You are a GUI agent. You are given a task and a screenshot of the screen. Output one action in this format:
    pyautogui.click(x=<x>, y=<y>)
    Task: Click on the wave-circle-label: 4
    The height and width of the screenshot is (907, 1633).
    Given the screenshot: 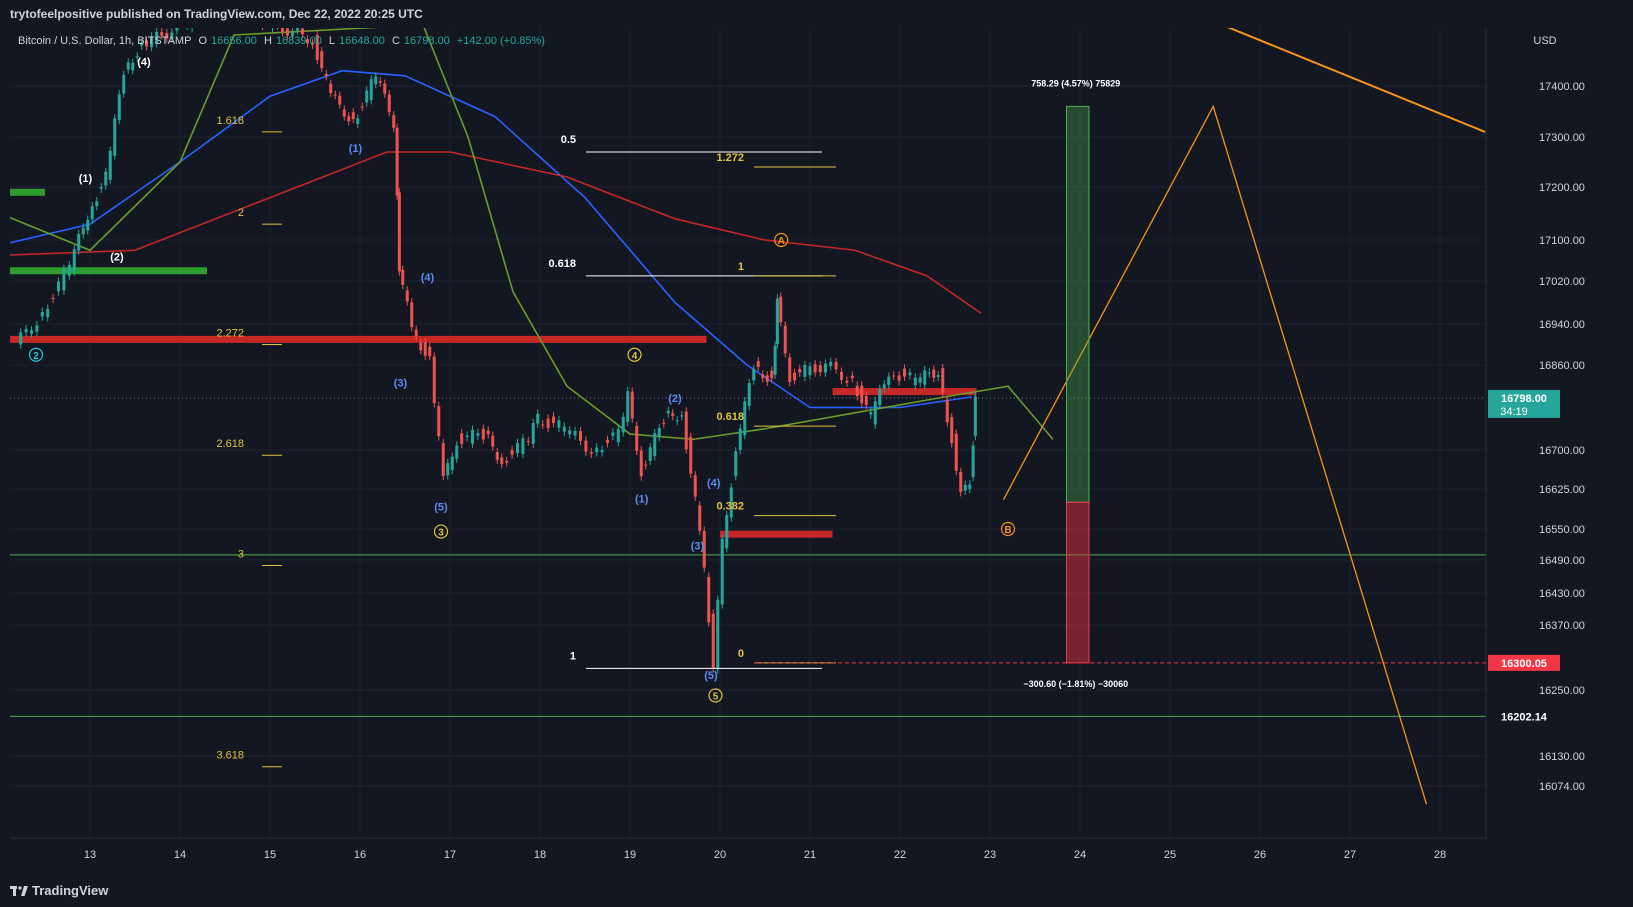 What is the action you would take?
    pyautogui.click(x=635, y=356)
    